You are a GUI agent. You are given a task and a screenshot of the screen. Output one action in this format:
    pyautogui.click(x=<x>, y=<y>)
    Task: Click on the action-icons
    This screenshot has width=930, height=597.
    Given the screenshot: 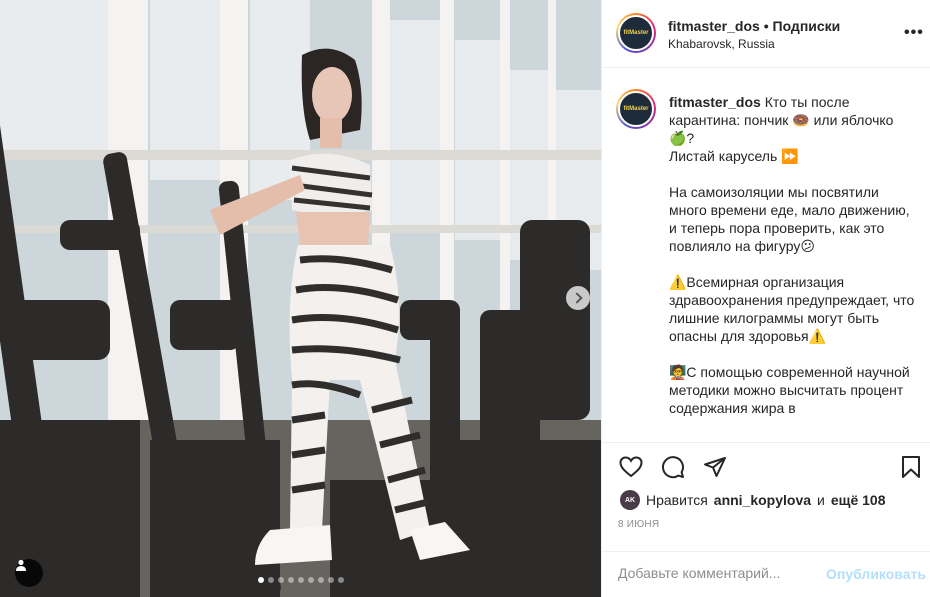 What is the action you would take?
    pyautogui.click(x=673, y=467)
    